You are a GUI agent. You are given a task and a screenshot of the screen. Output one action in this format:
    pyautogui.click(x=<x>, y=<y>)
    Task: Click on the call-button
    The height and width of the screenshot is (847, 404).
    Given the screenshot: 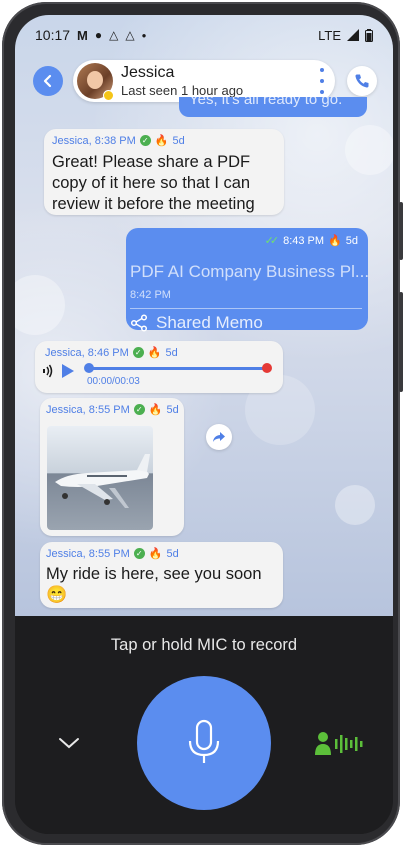 What is the action you would take?
    pyautogui.click(x=362, y=81)
    